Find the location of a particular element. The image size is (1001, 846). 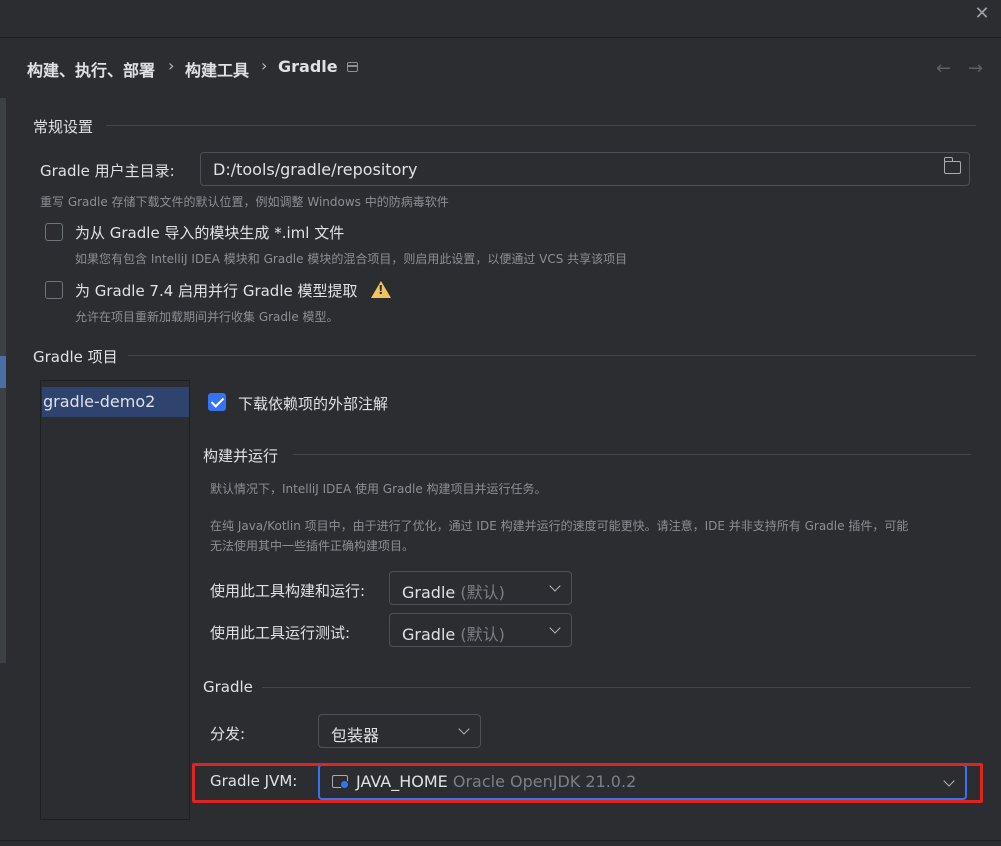

section-title-general: 常规设置 is located at coordinates (63, 127).